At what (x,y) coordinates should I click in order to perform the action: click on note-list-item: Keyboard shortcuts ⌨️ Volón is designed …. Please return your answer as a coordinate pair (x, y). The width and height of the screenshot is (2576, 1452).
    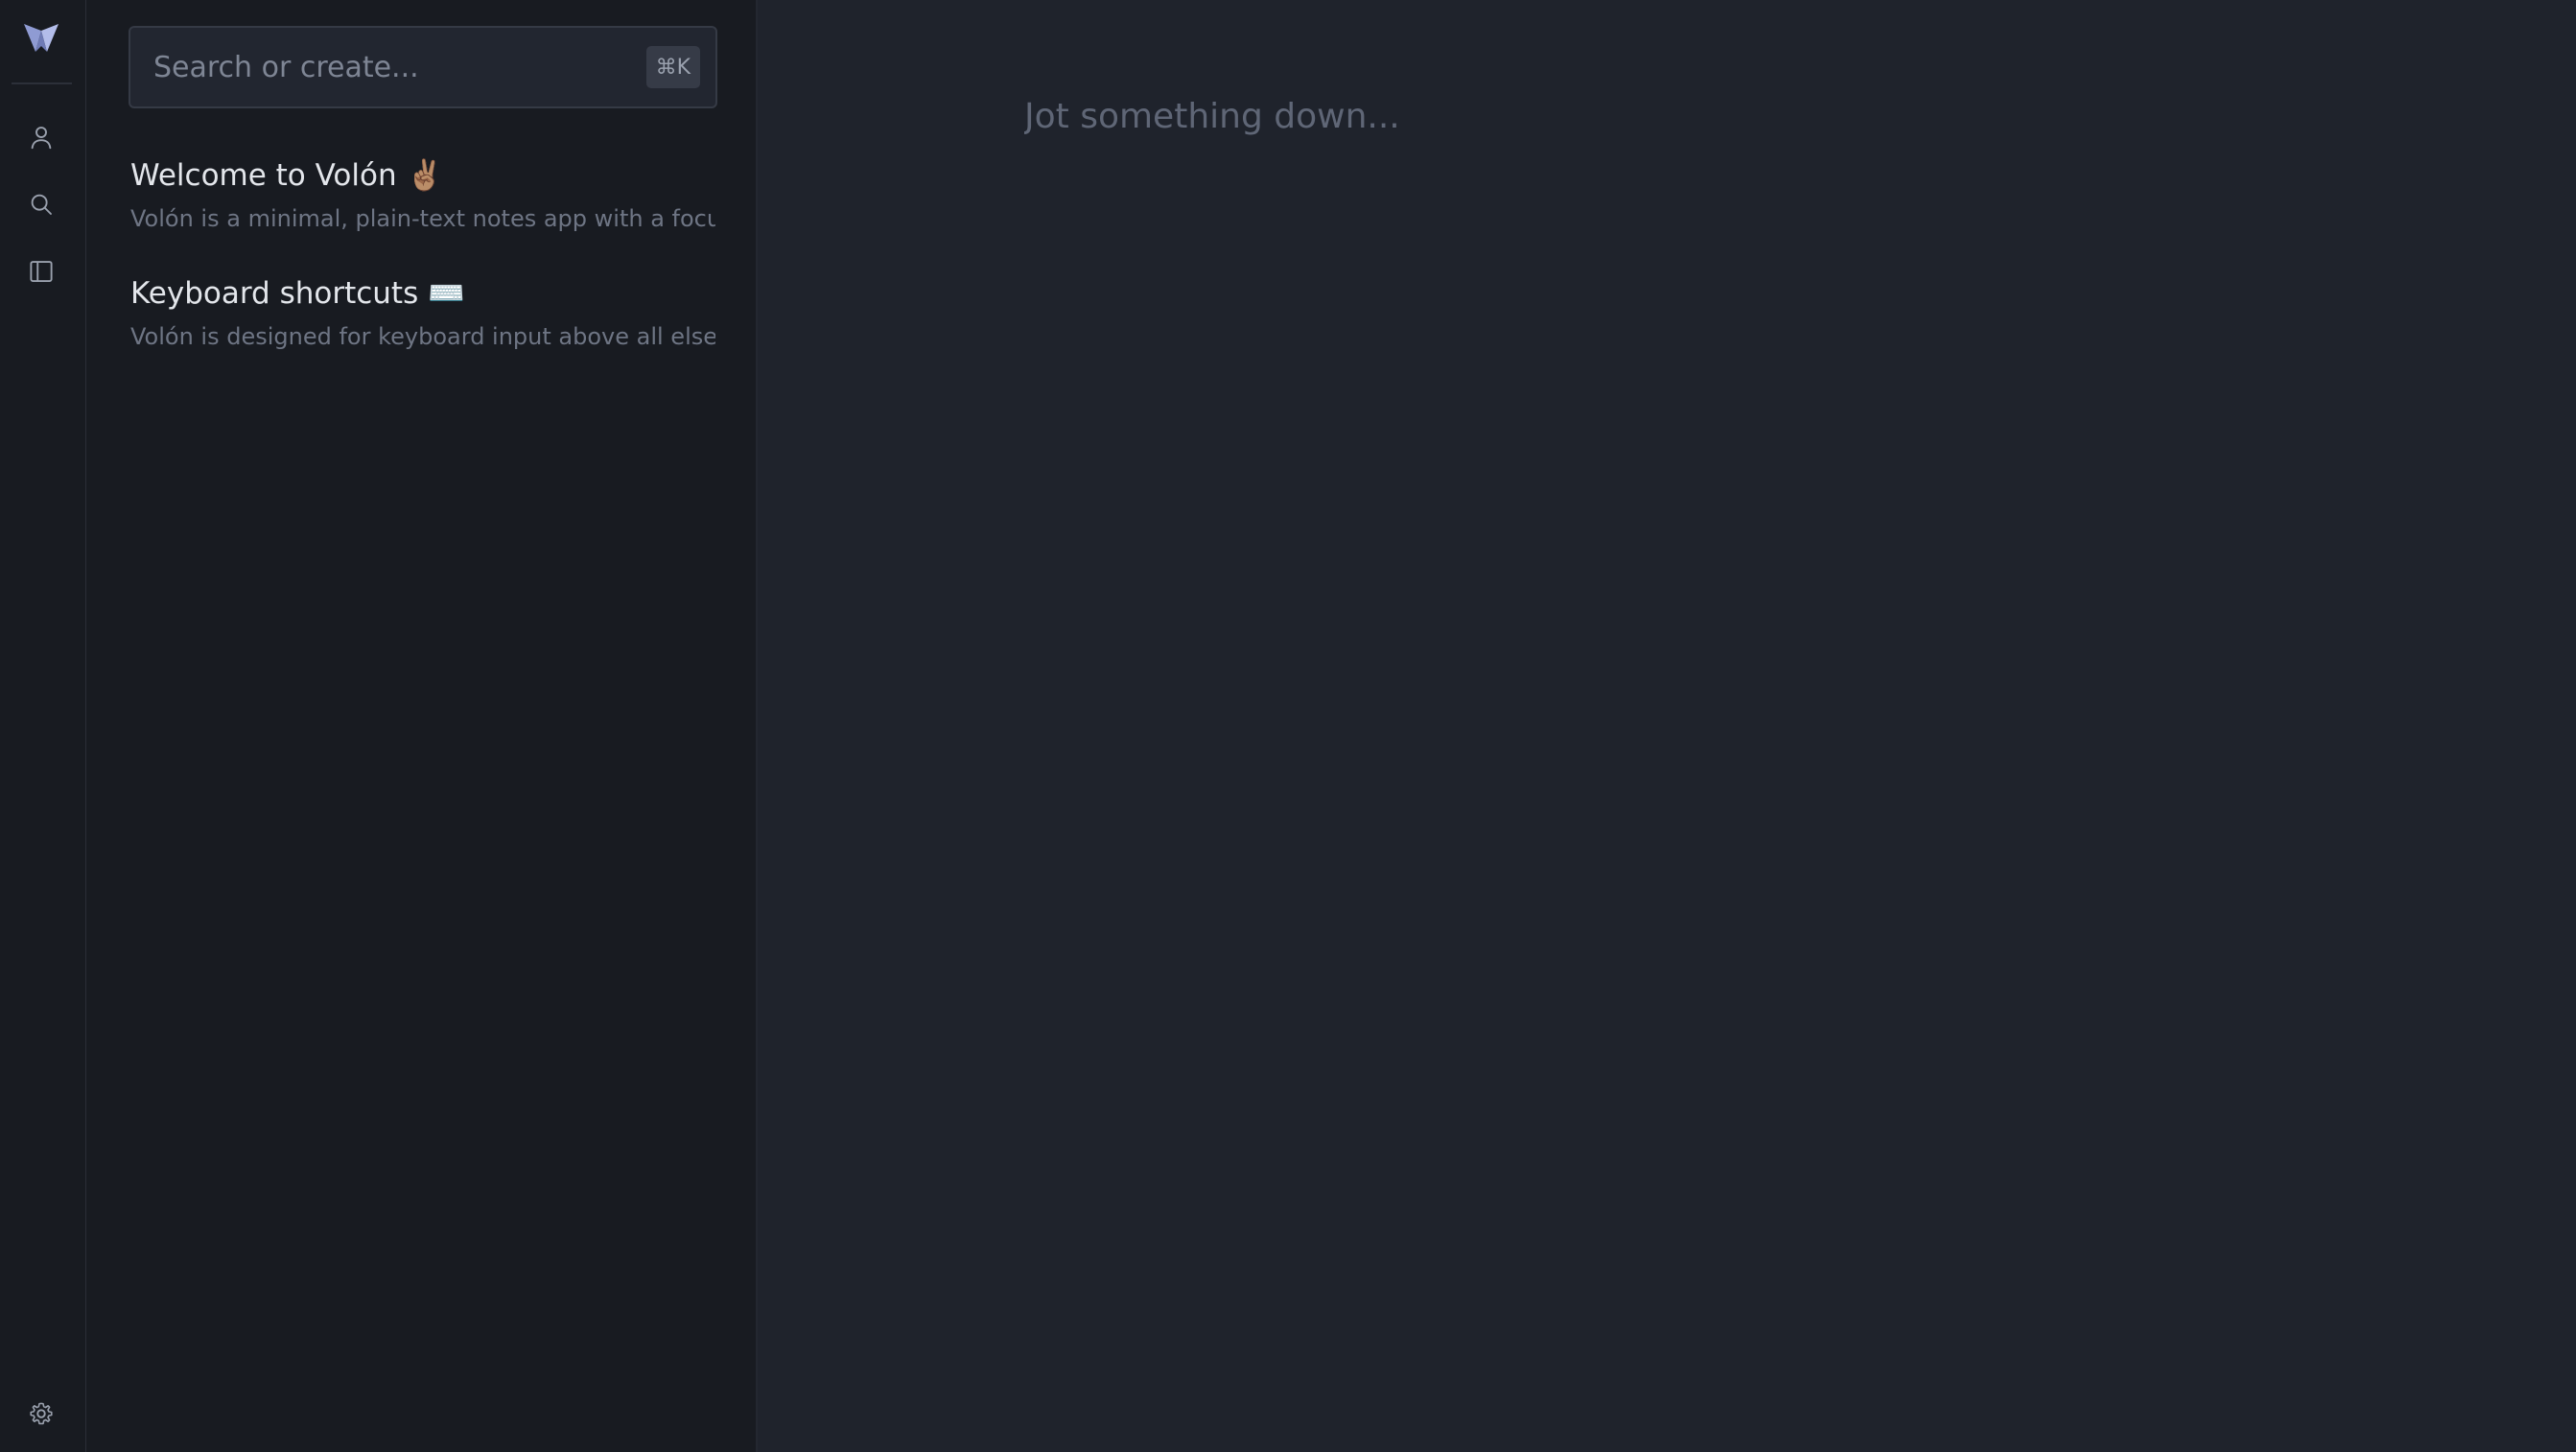
    Looking at the image, I should click on (422, 312).